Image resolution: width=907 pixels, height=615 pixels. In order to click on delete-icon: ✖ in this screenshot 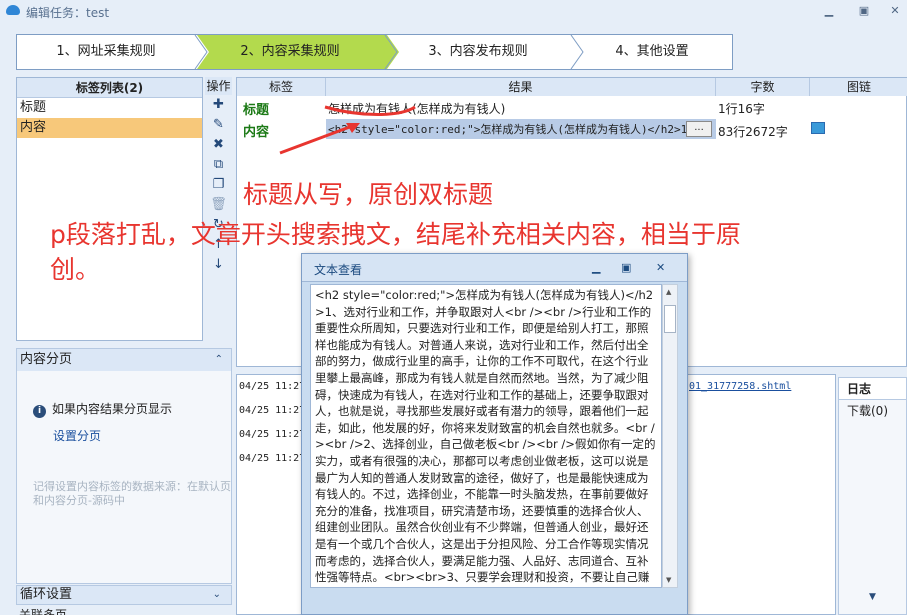, I will do `click(218, 145)`.